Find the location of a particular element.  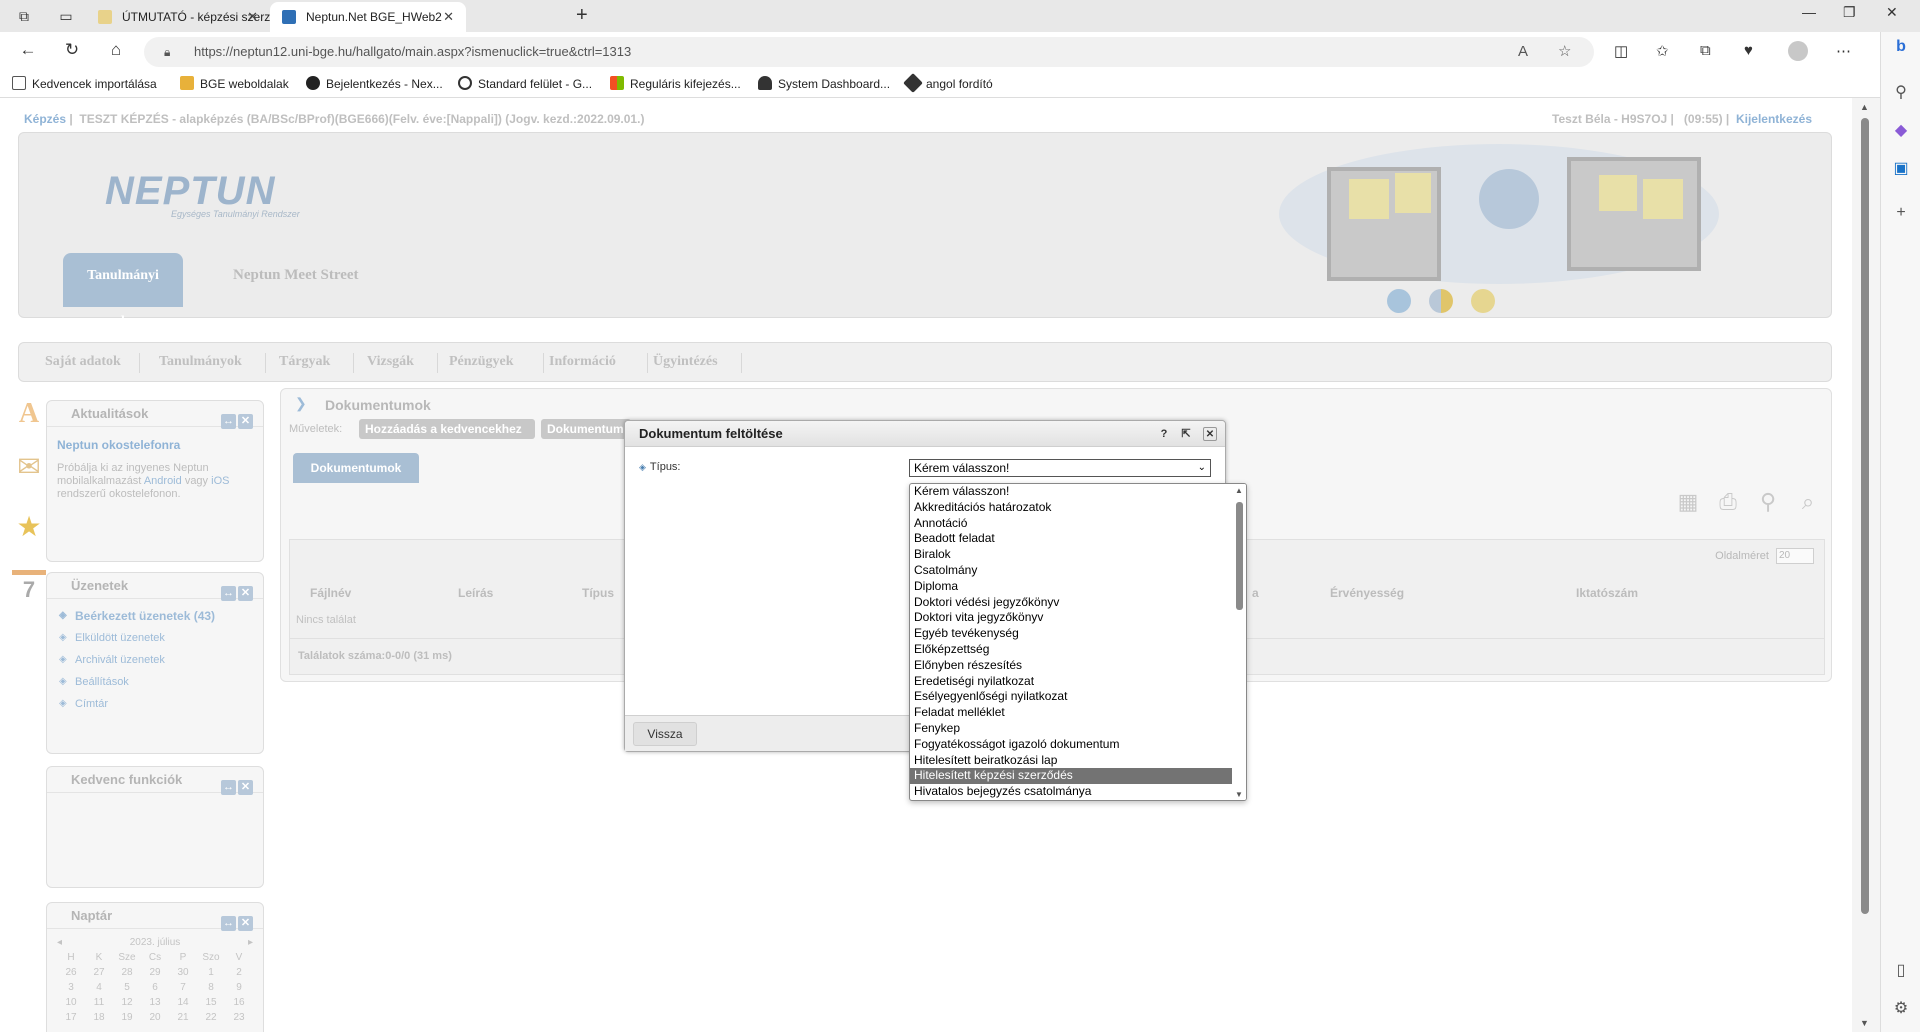

menu-tanulmanyok: Tanulmányok is located at coordinates (200, 362).